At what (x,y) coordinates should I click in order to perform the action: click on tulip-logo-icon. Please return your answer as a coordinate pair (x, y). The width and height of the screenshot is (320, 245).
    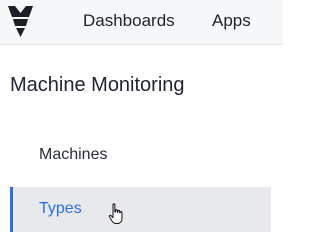
    Looking at the image, I should click on (20, 20).